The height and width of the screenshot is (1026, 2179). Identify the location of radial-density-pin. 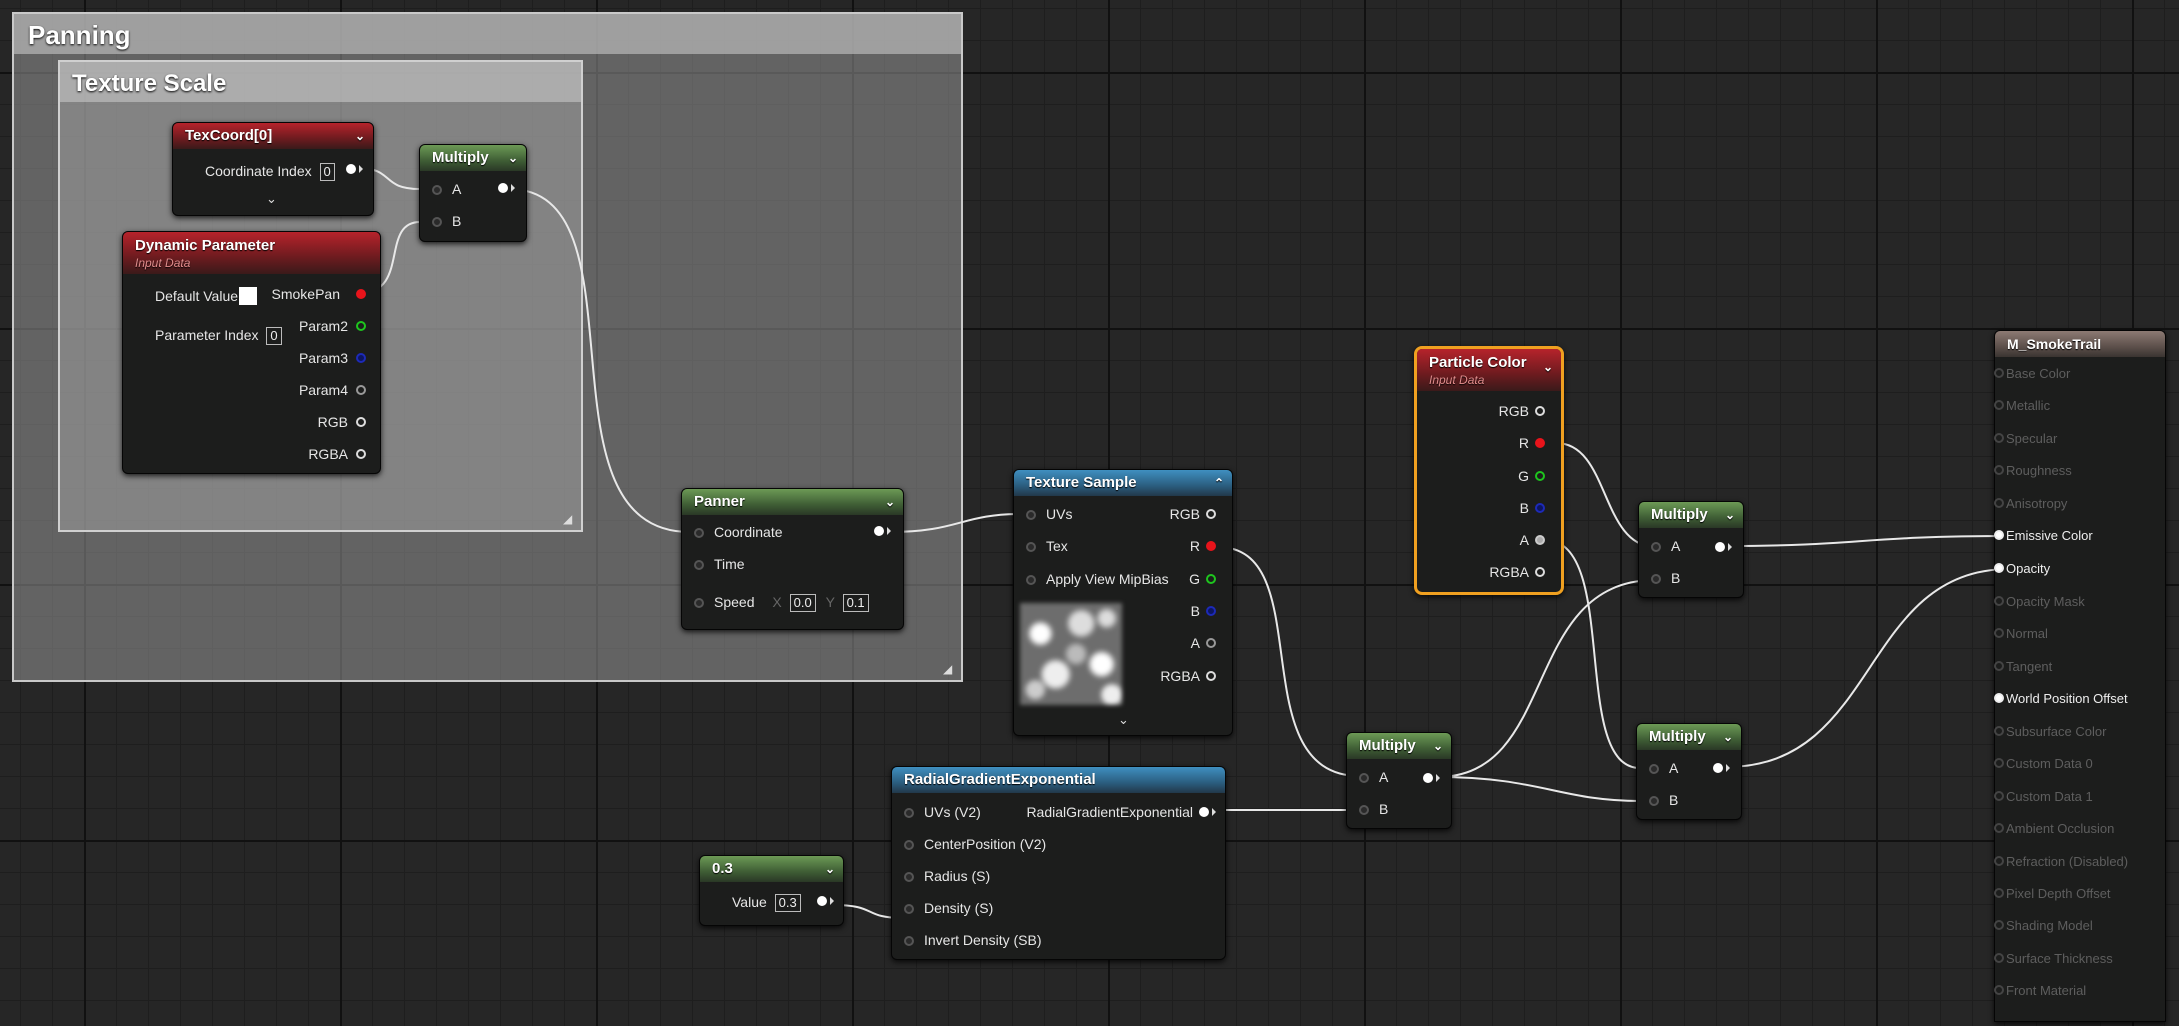
(909, 909).